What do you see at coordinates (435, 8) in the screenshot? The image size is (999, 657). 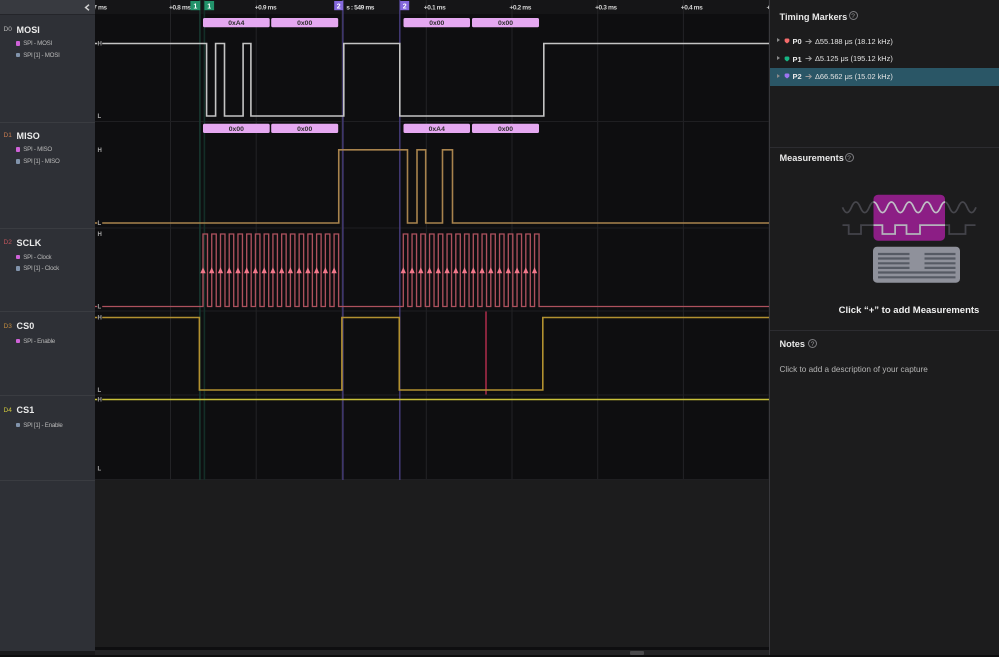 I see `svg-text: +0.1 ms` at bounding box center [435, 8].